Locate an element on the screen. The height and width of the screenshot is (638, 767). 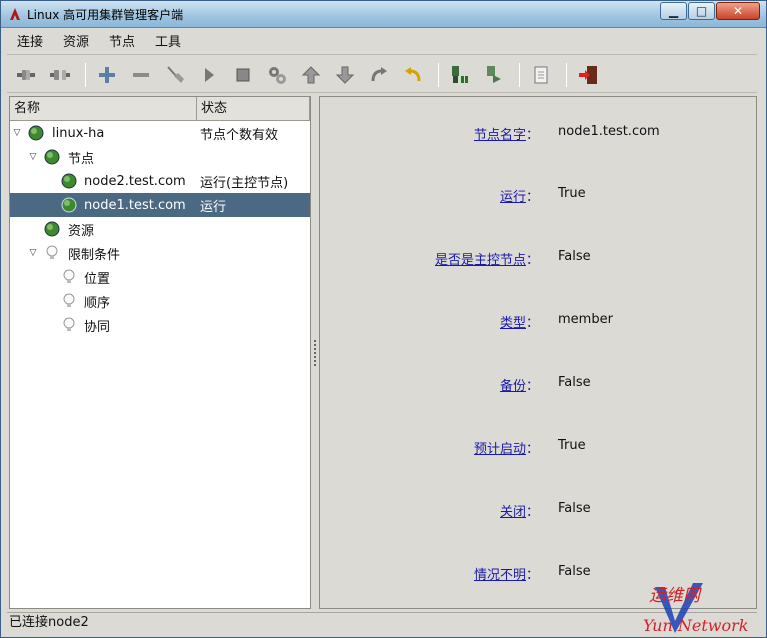
tree-header: 名称 状态 is located at coordinates (160, 109).